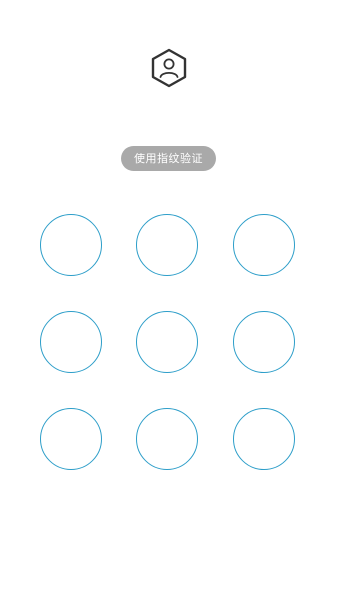  I want to click on user-hexagon-icon-graphic, so click(169, 68).